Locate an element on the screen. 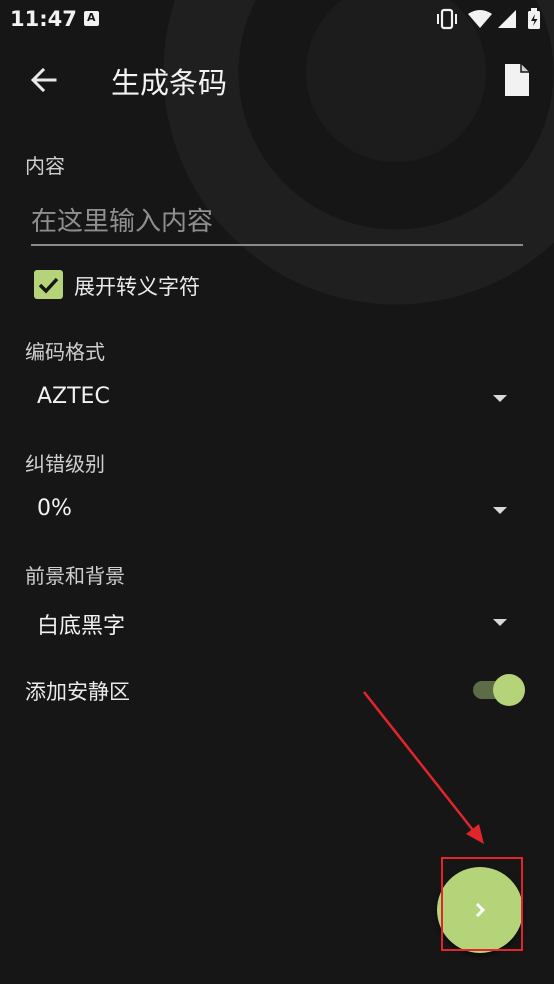 This screenshot has height=984, width=554. colors-label: 前景和背景 is located at coordinates (75, 576).